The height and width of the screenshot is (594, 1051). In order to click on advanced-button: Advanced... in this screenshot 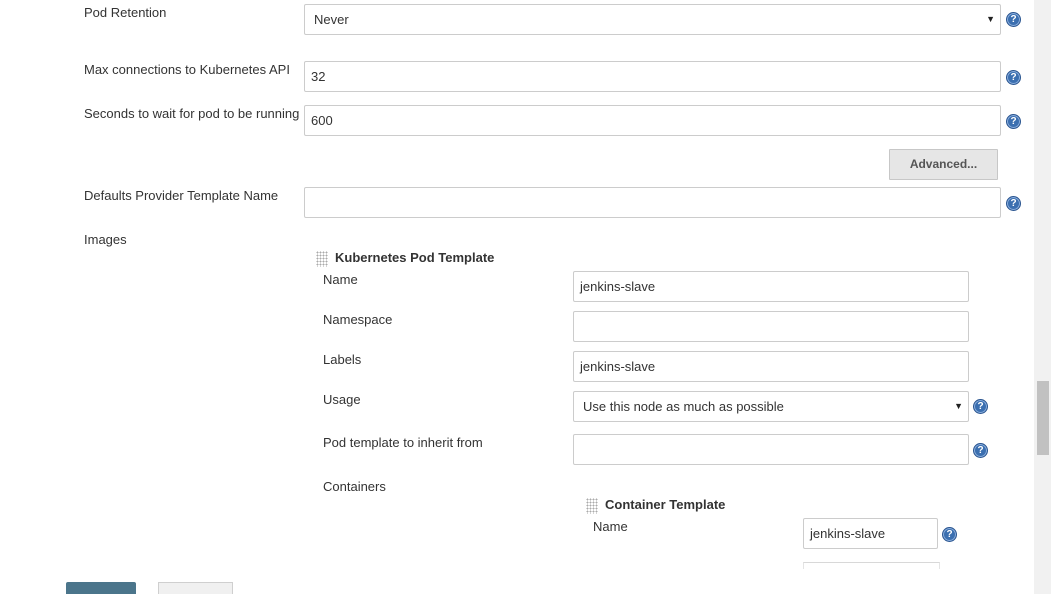, I will do `click(943, 164)`.